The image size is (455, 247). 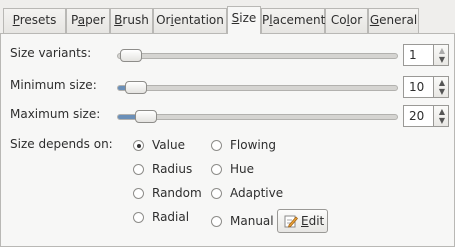 I want to click on radio-selected-icon, so click(x=138, y=145).